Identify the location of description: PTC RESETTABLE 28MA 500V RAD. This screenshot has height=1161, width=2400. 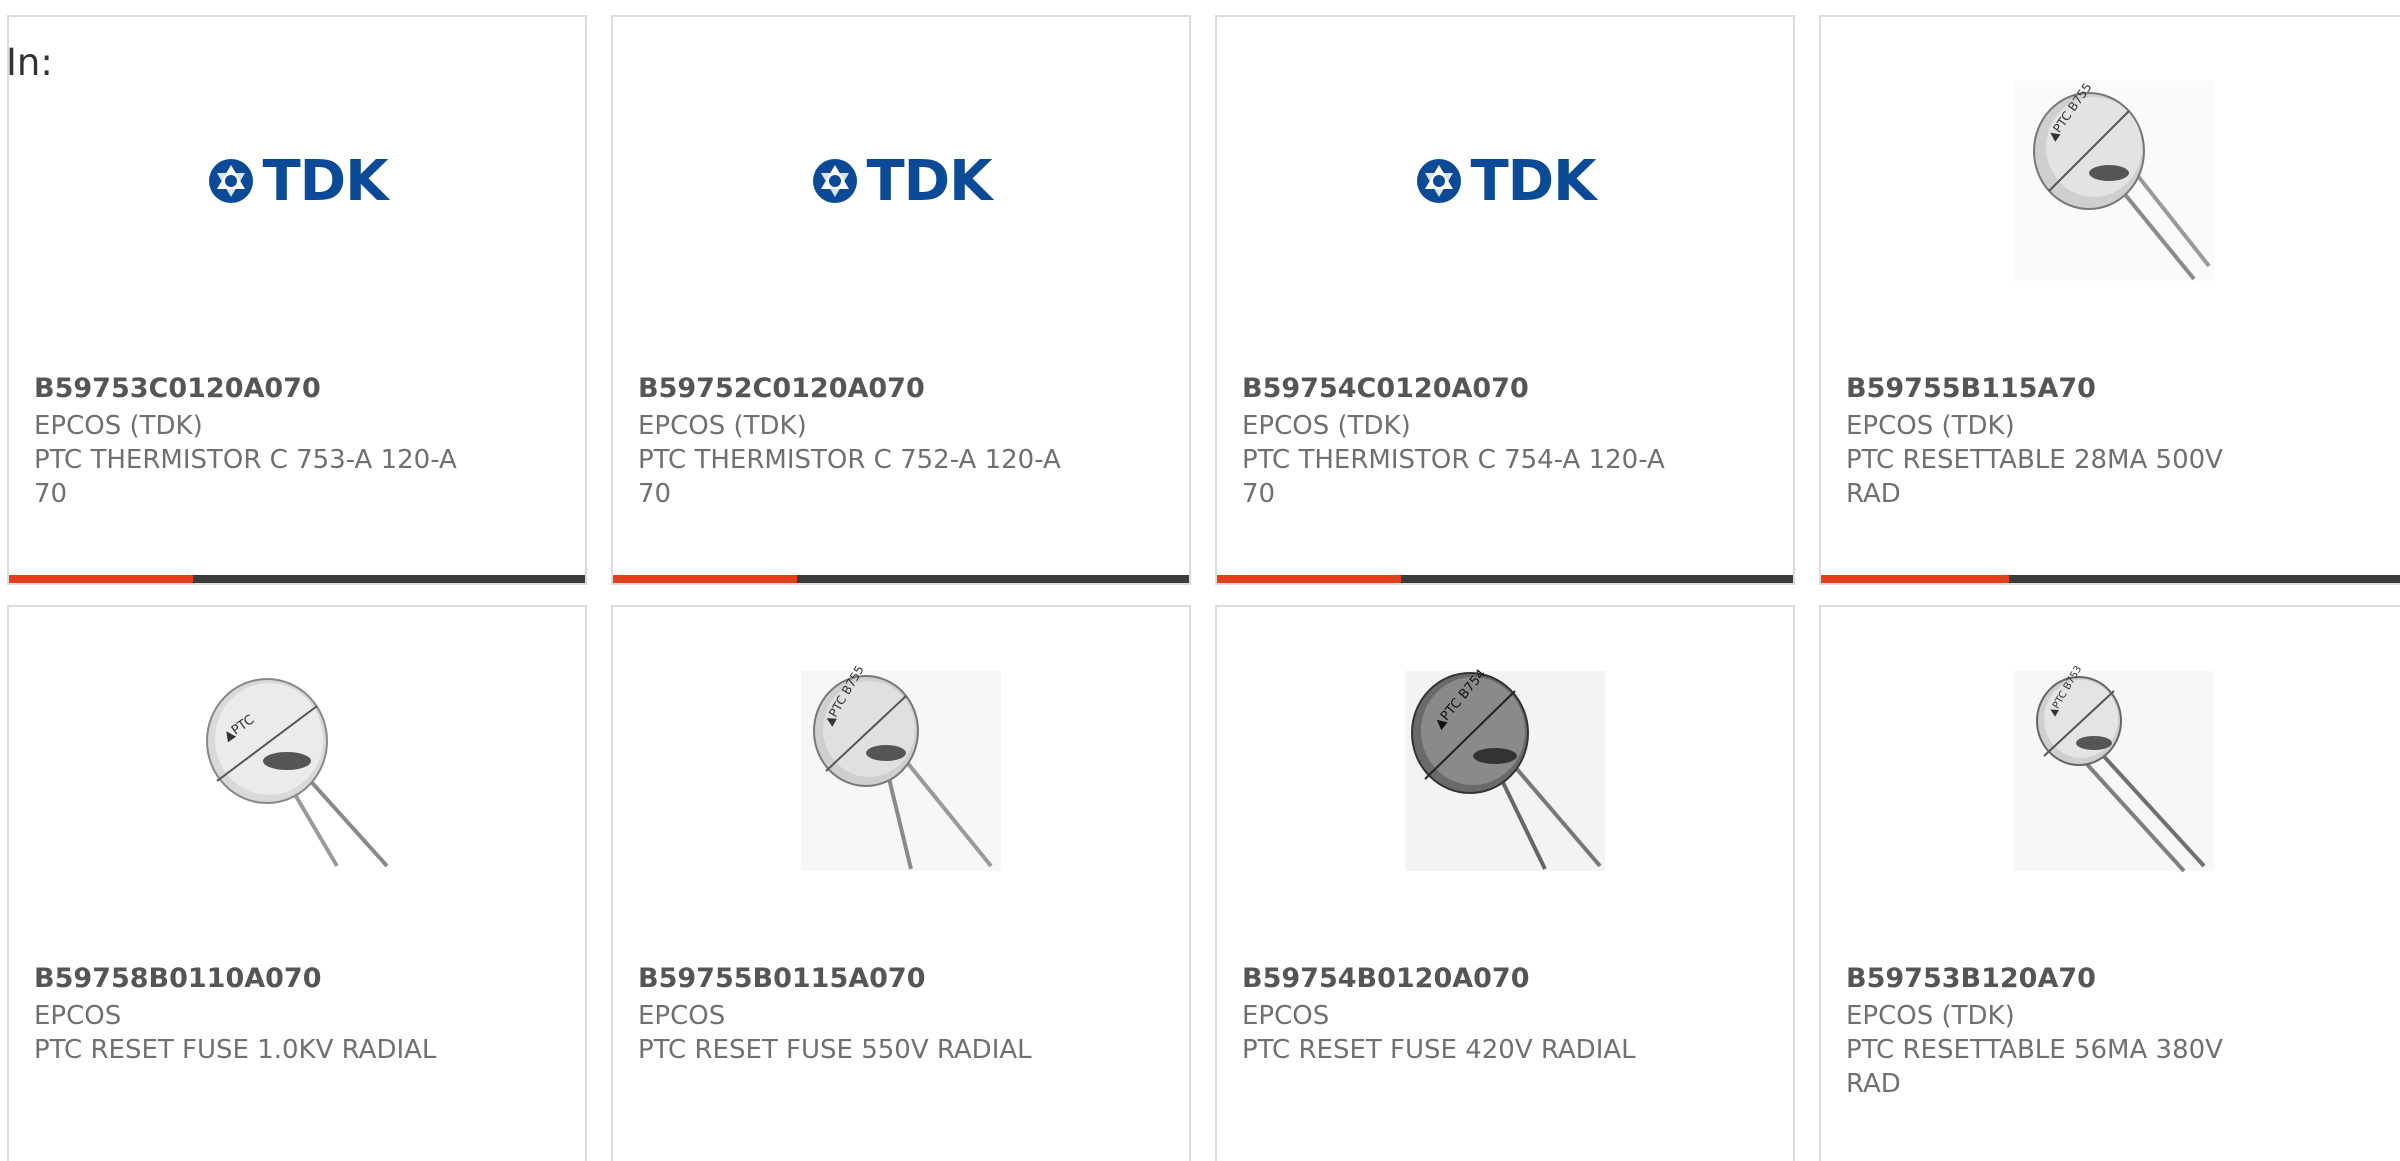
(2034, 477).